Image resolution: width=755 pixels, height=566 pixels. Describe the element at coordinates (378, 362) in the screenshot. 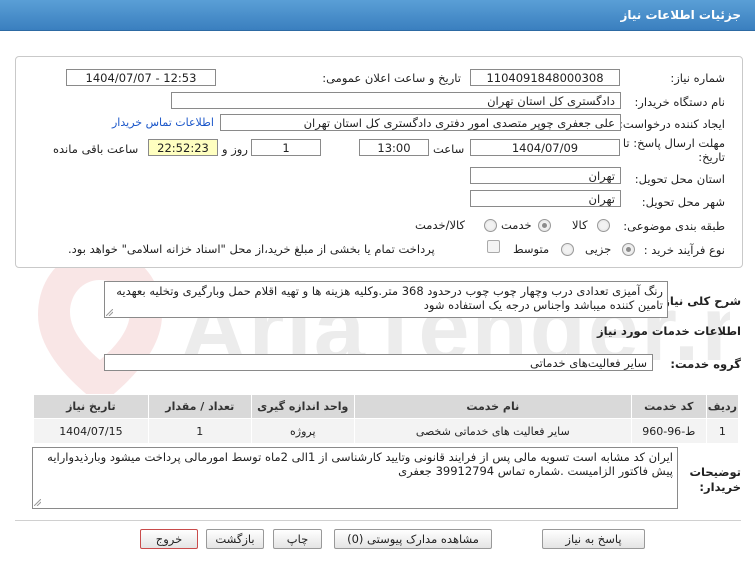

I see `service-group-field: سایر فعالیت‌های خدماتی` at that location.